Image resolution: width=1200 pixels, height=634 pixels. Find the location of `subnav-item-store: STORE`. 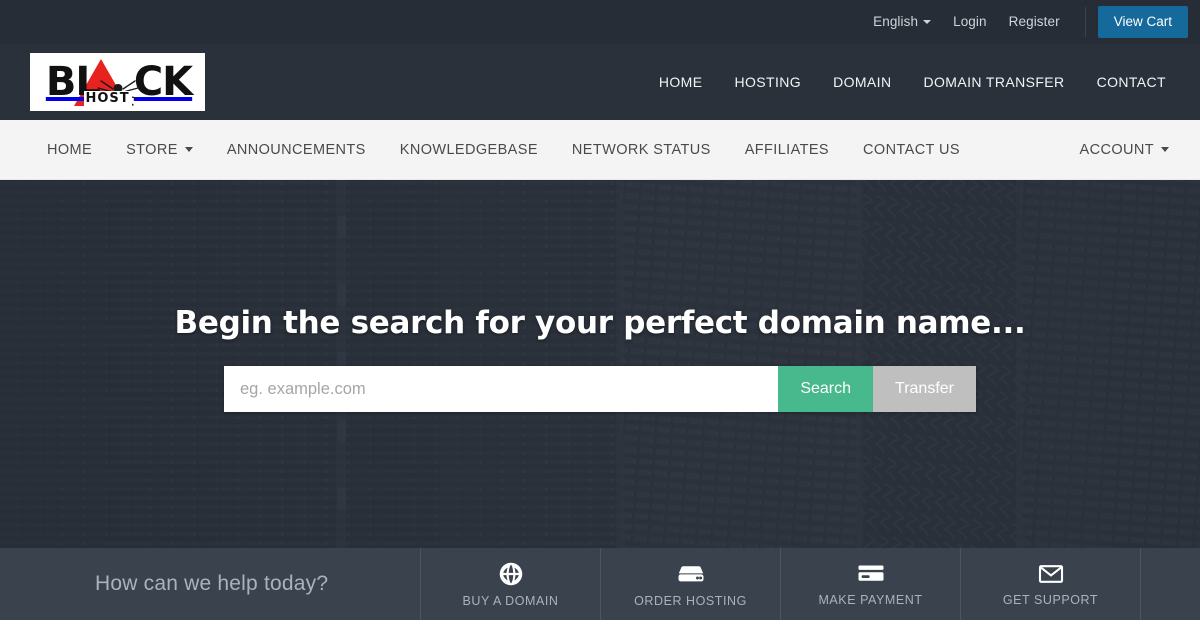

subnav-item-store: STORE is located at coordinates (159, 150).